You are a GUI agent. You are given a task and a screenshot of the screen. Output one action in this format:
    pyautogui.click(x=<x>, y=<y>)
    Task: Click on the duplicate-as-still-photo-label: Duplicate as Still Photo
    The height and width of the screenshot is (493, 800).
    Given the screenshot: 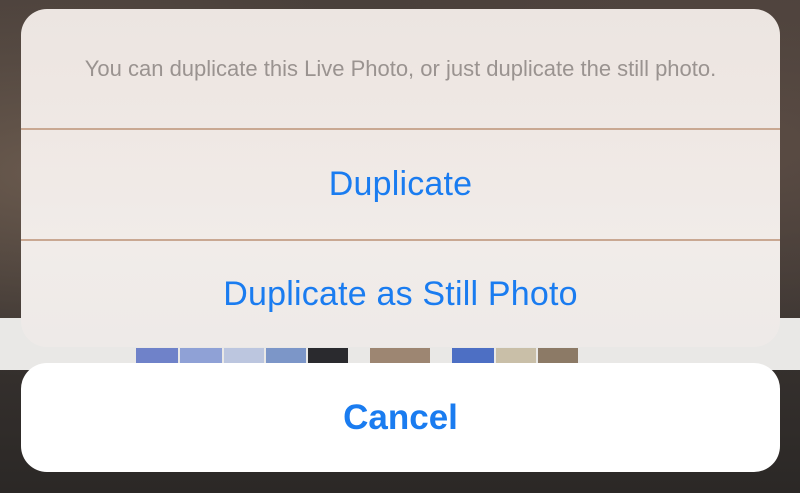 What is the action you would take?
    pyautogui.click(x=400, y=293)
    